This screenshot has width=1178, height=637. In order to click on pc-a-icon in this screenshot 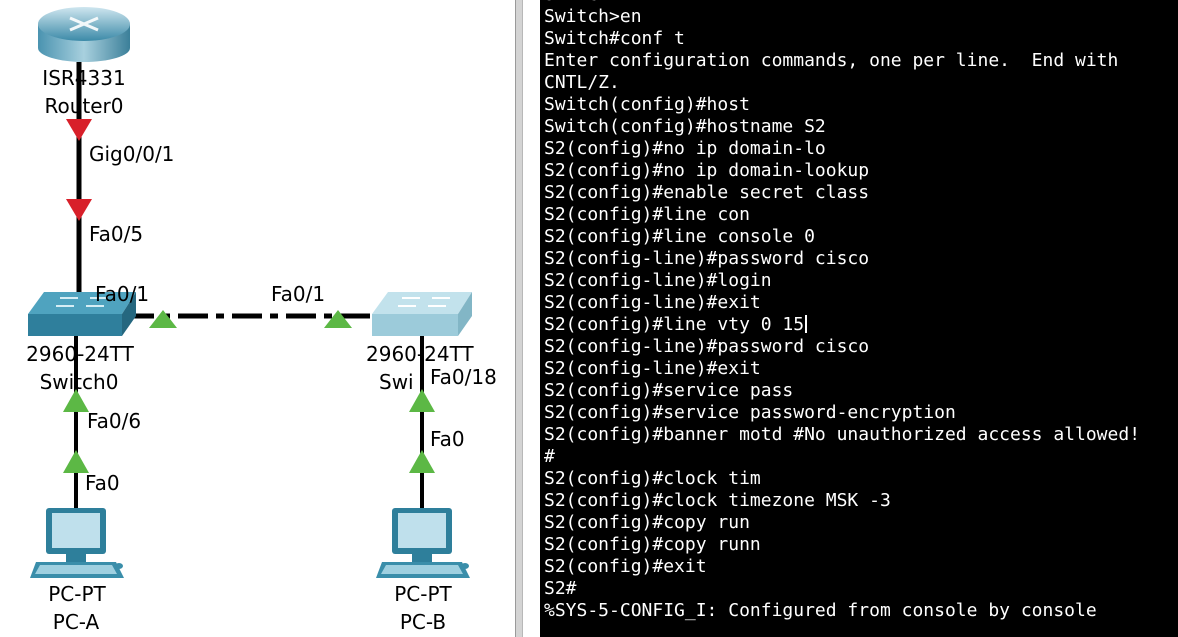, I will do `click(77, 543)`.